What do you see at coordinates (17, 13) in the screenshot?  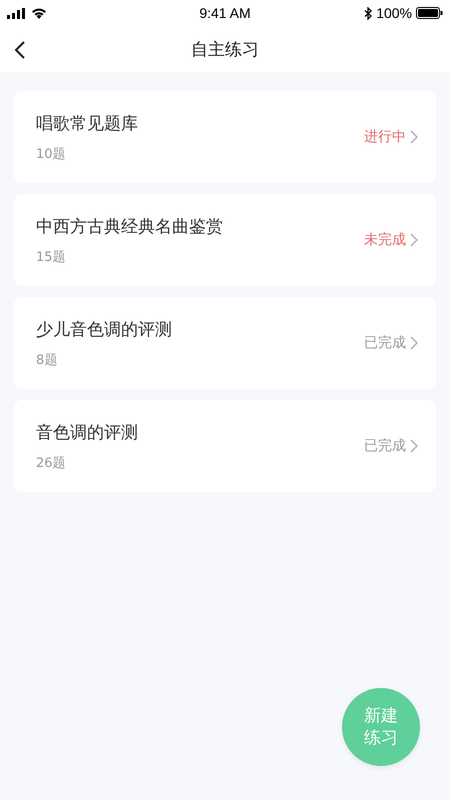 I see `signal-icon` at bounding box center [17, 13].